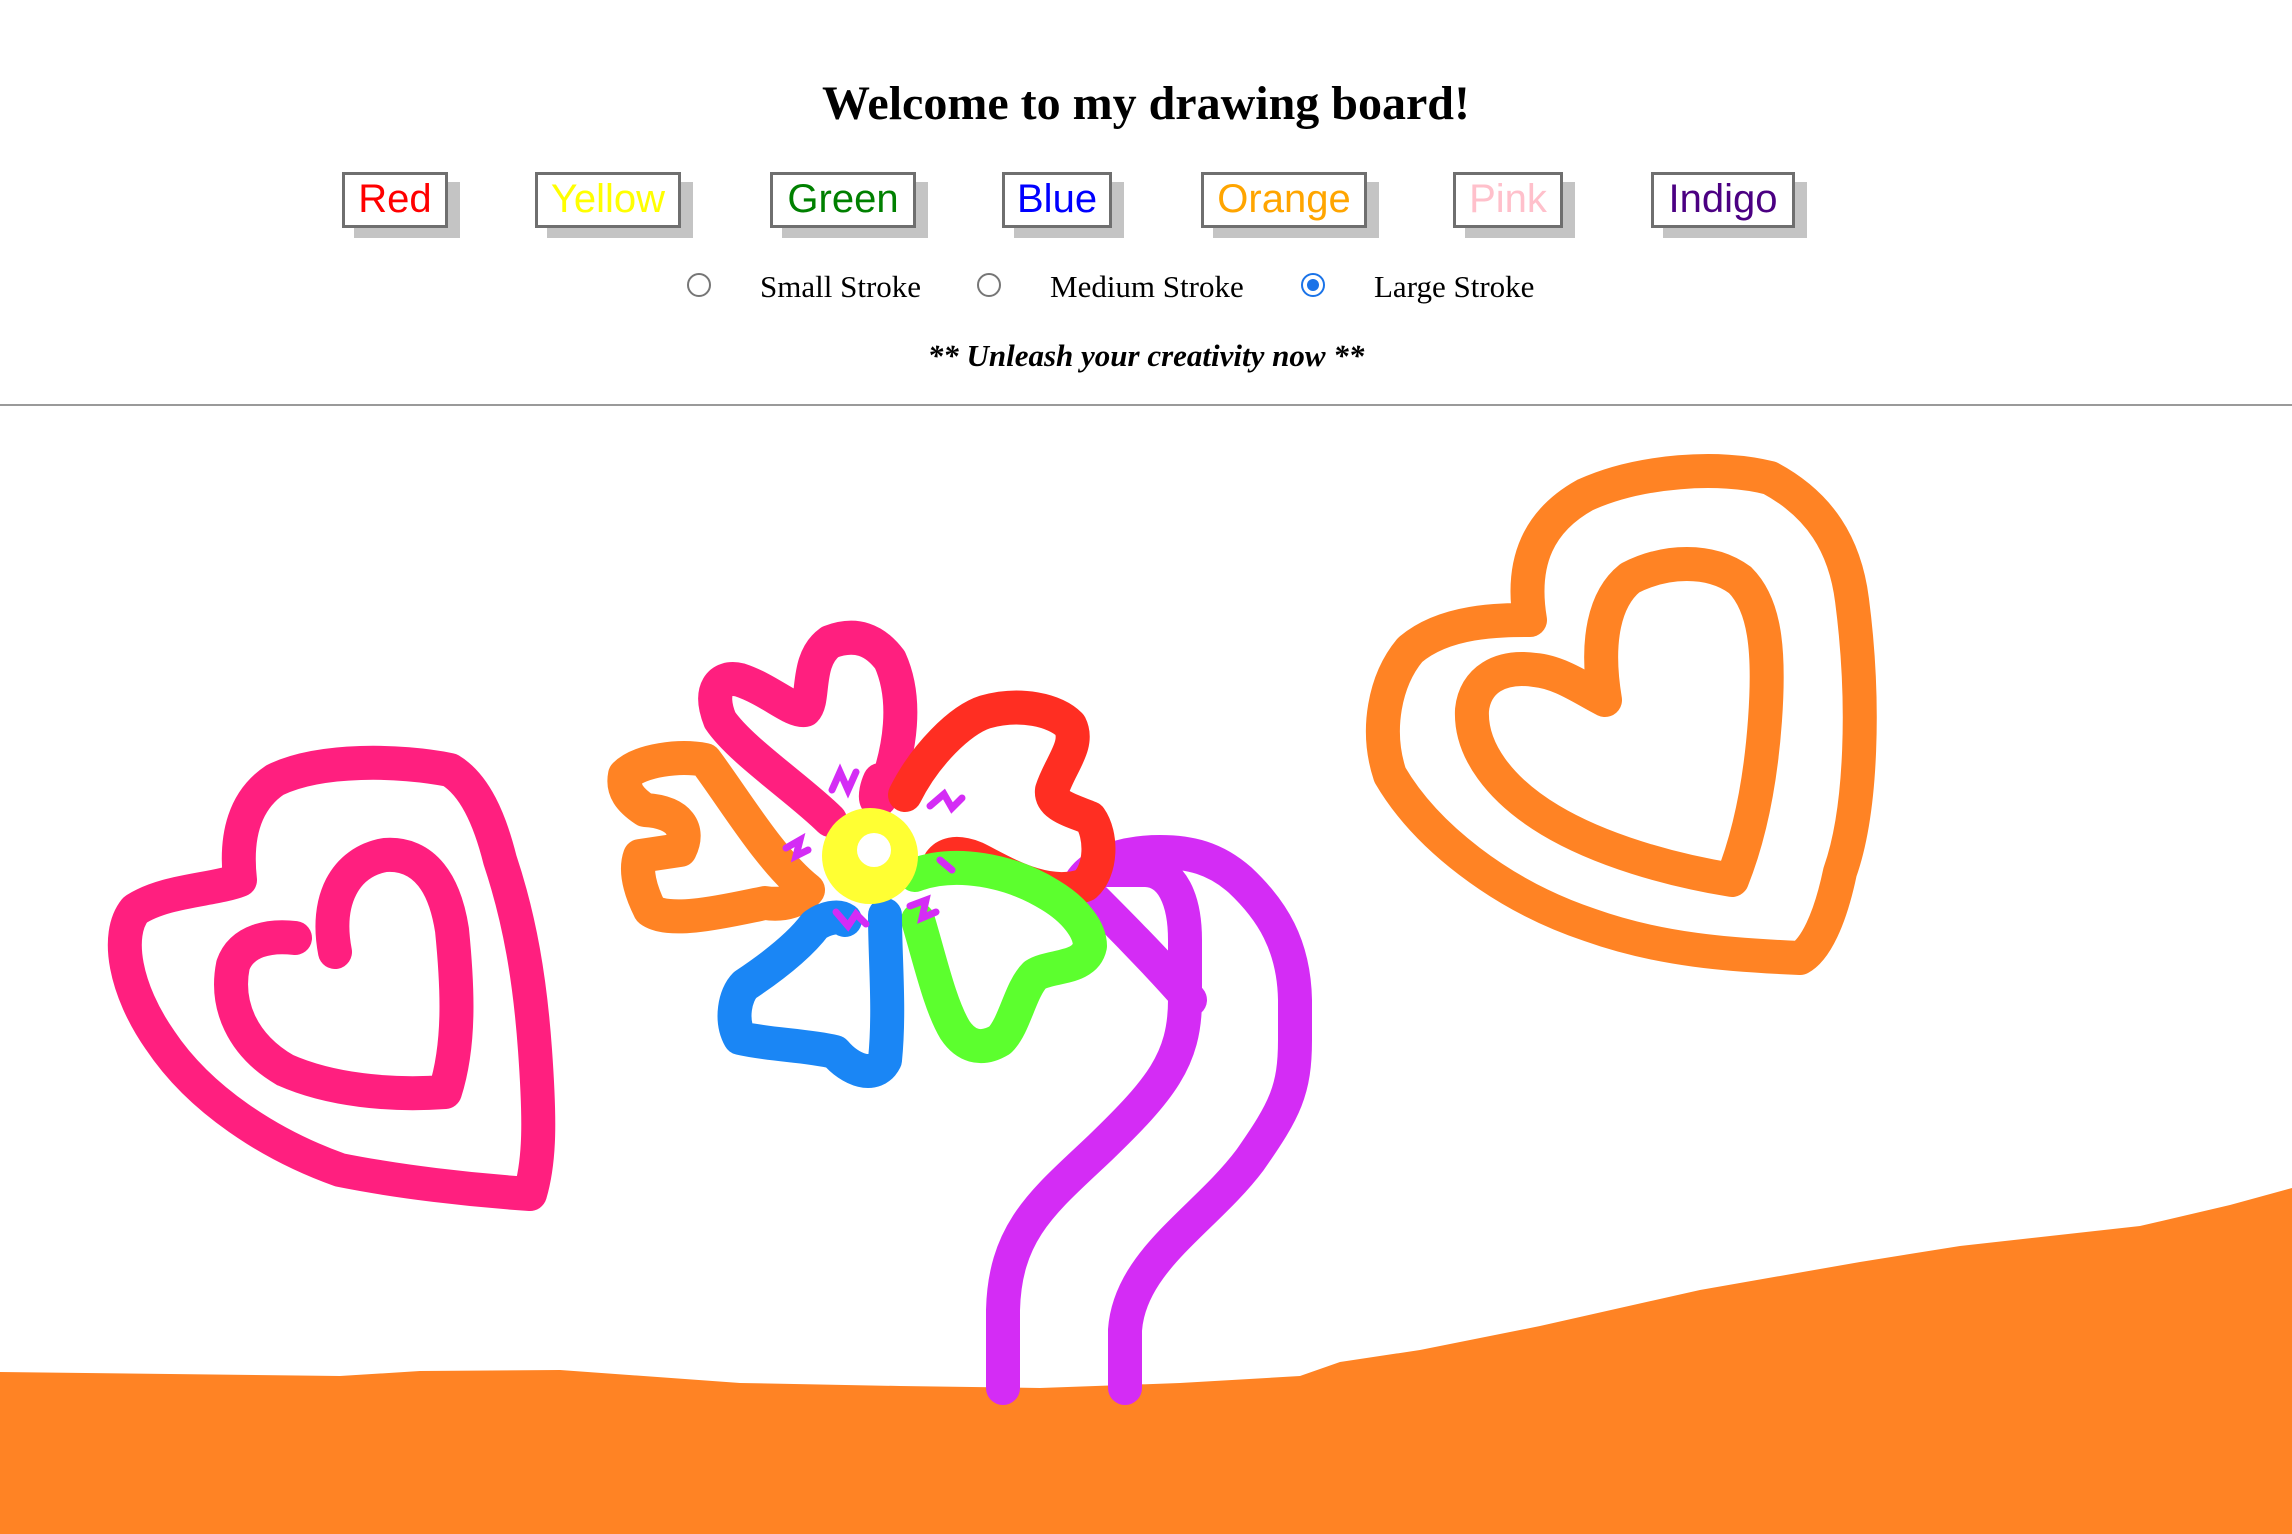 The image size is (2292, 1534). I want to click on small-stroke-radio, so click(699, 285).